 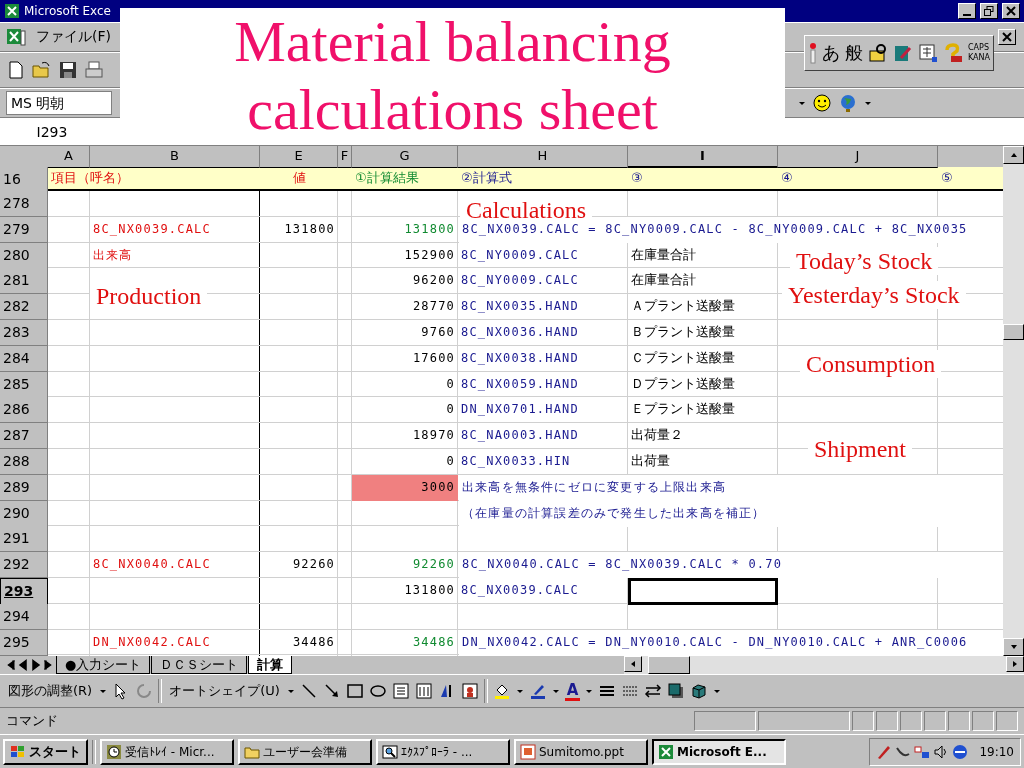 I want to click on row-header: 291, so click(x=24, y=539).